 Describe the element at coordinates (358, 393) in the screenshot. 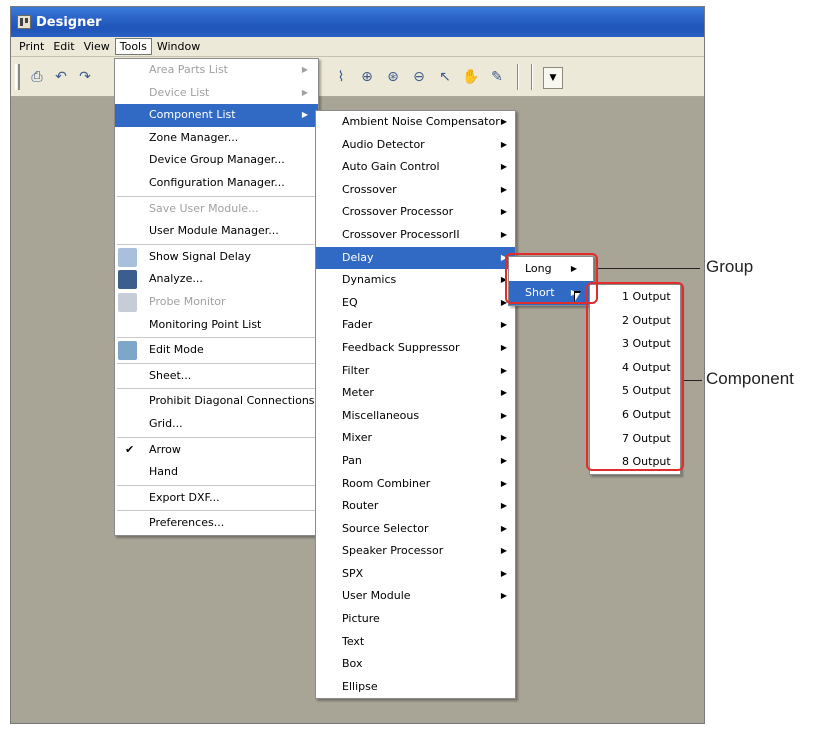

I see `menu-item-label: Meter` at that location.